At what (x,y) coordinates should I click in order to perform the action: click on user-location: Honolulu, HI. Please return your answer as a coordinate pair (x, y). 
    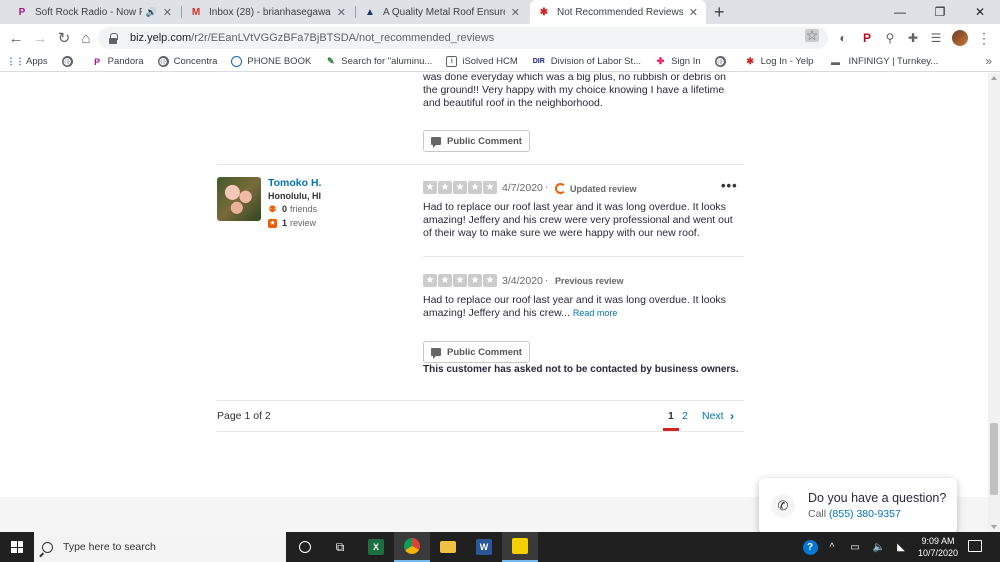
    Looking at the image, I should click on (294, 196).